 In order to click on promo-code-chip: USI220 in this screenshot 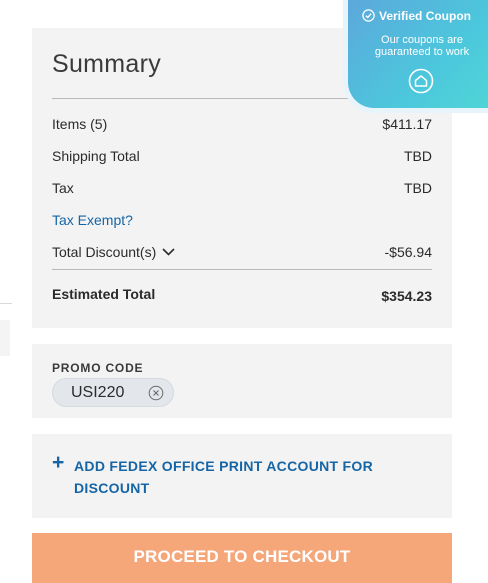, I will do `click(113, 392)`.